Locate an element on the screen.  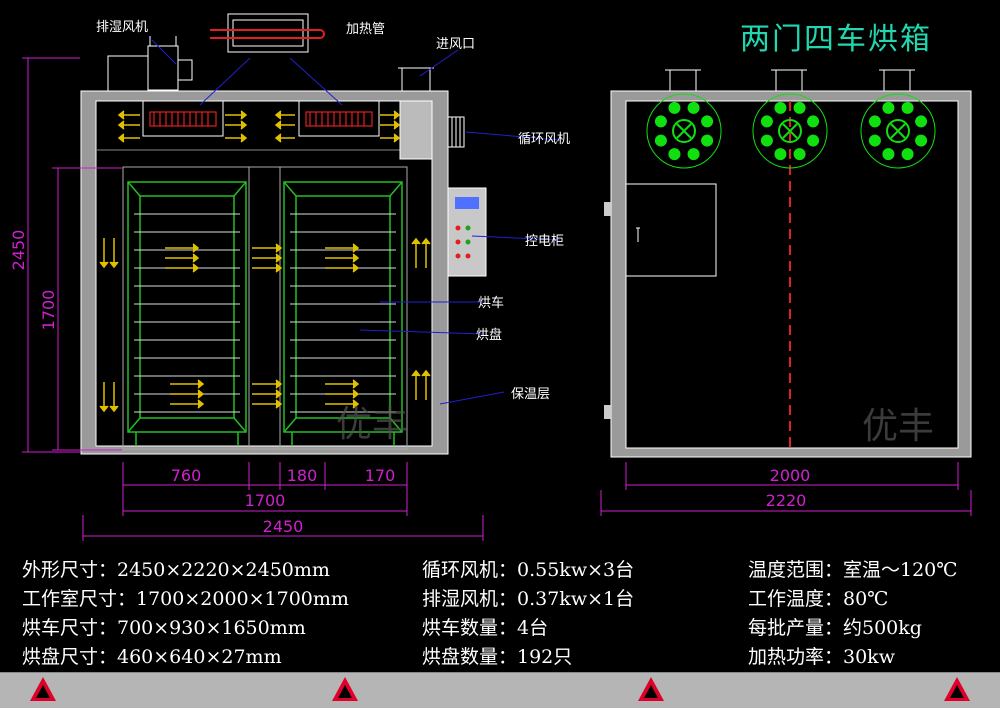
watermark-side: 优丰 is located at coordinates (898, 426).